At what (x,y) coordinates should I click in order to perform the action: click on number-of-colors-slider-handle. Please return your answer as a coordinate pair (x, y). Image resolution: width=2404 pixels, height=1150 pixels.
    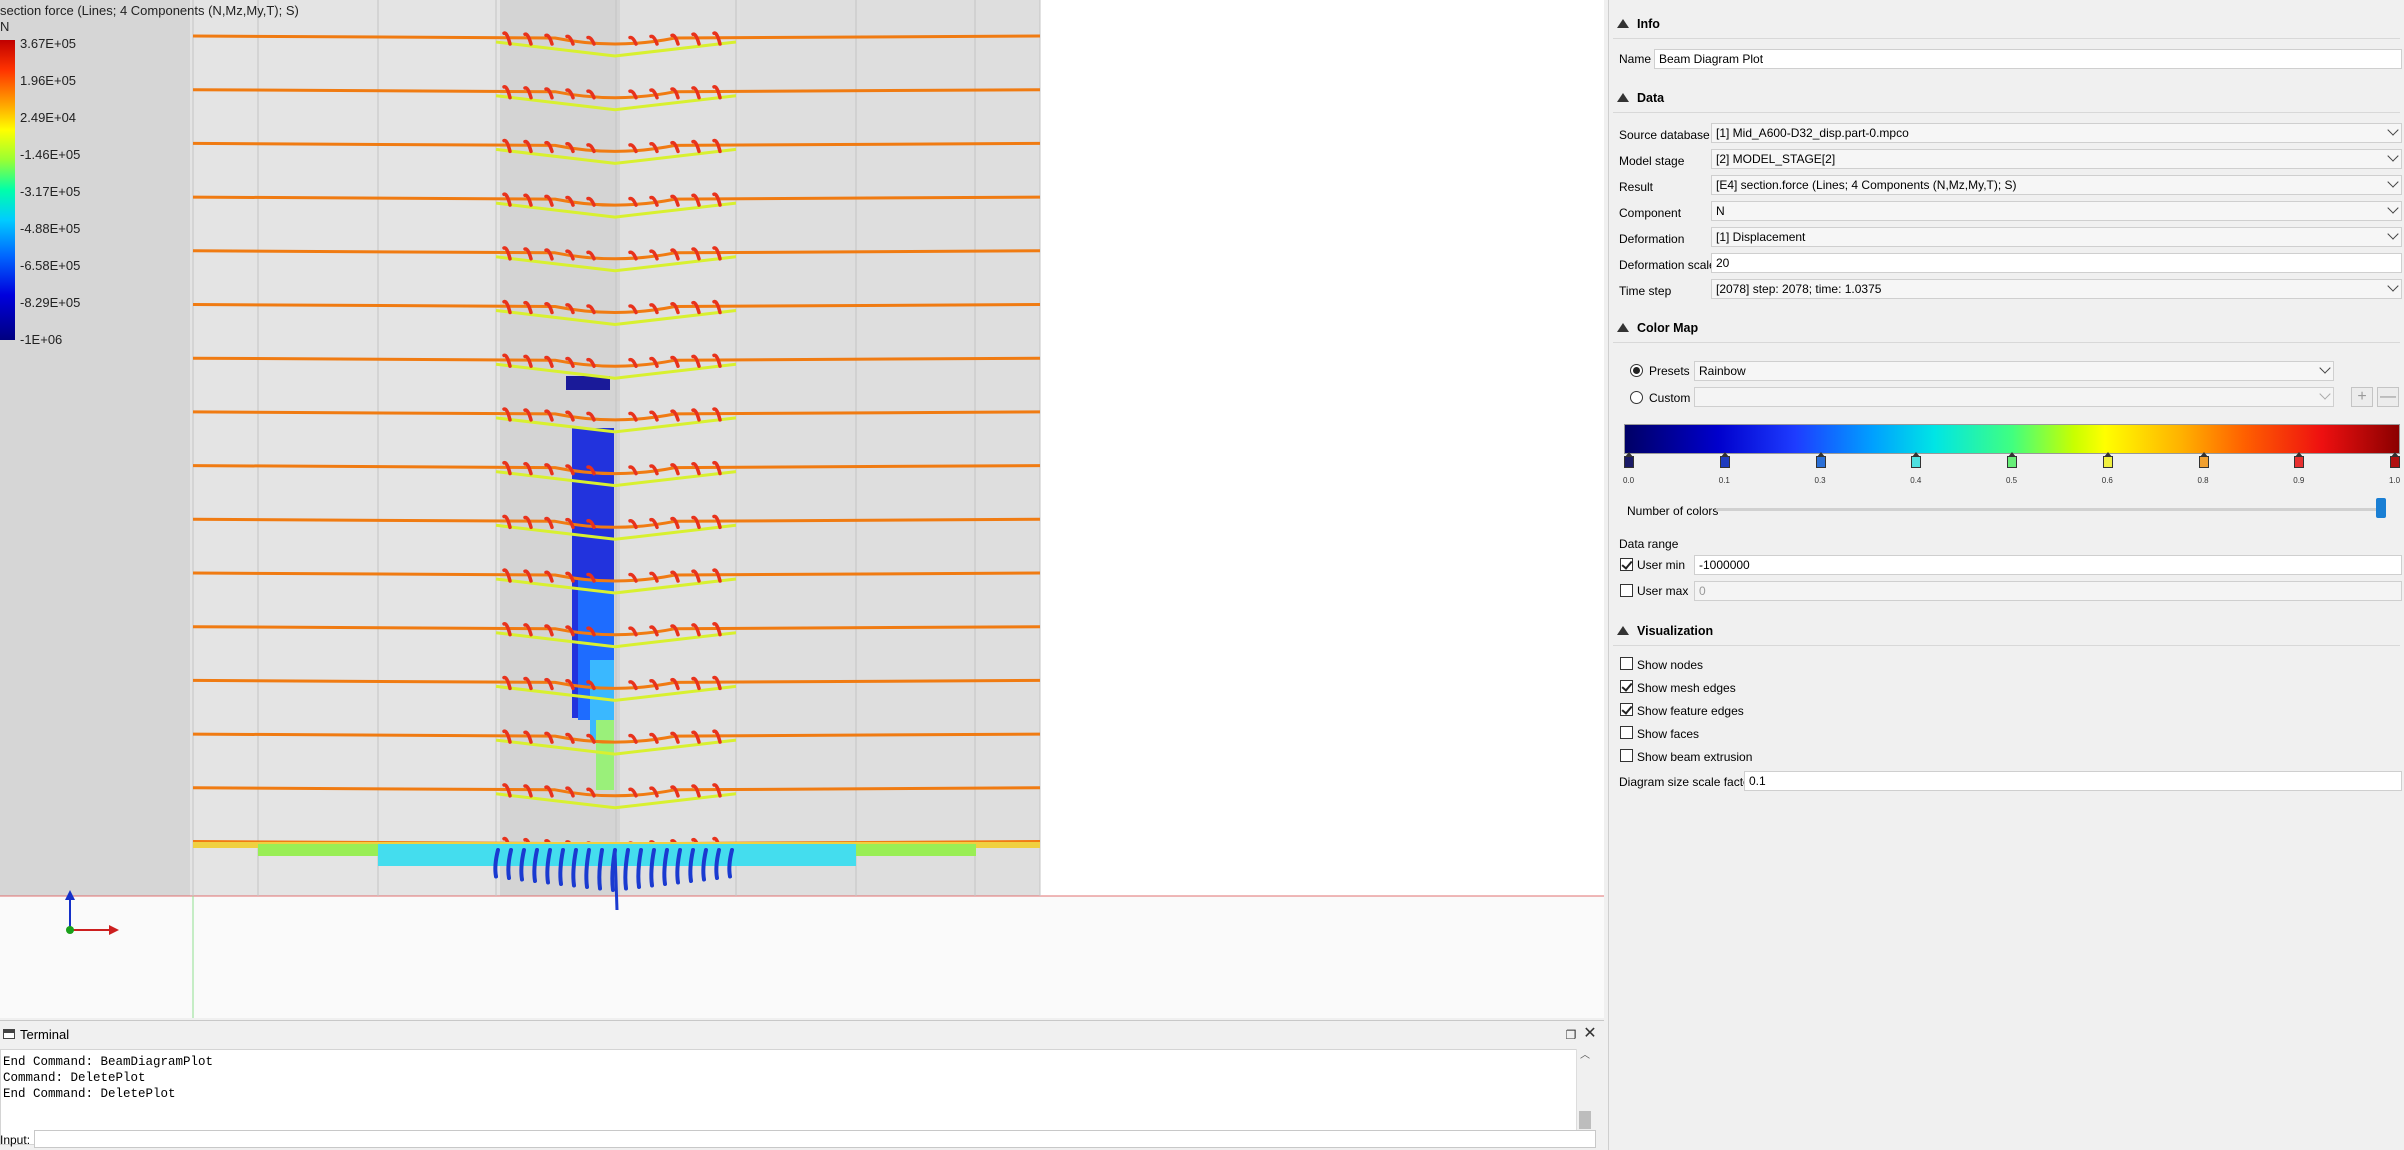
    Looking at the image, I should click on (2381, 508).